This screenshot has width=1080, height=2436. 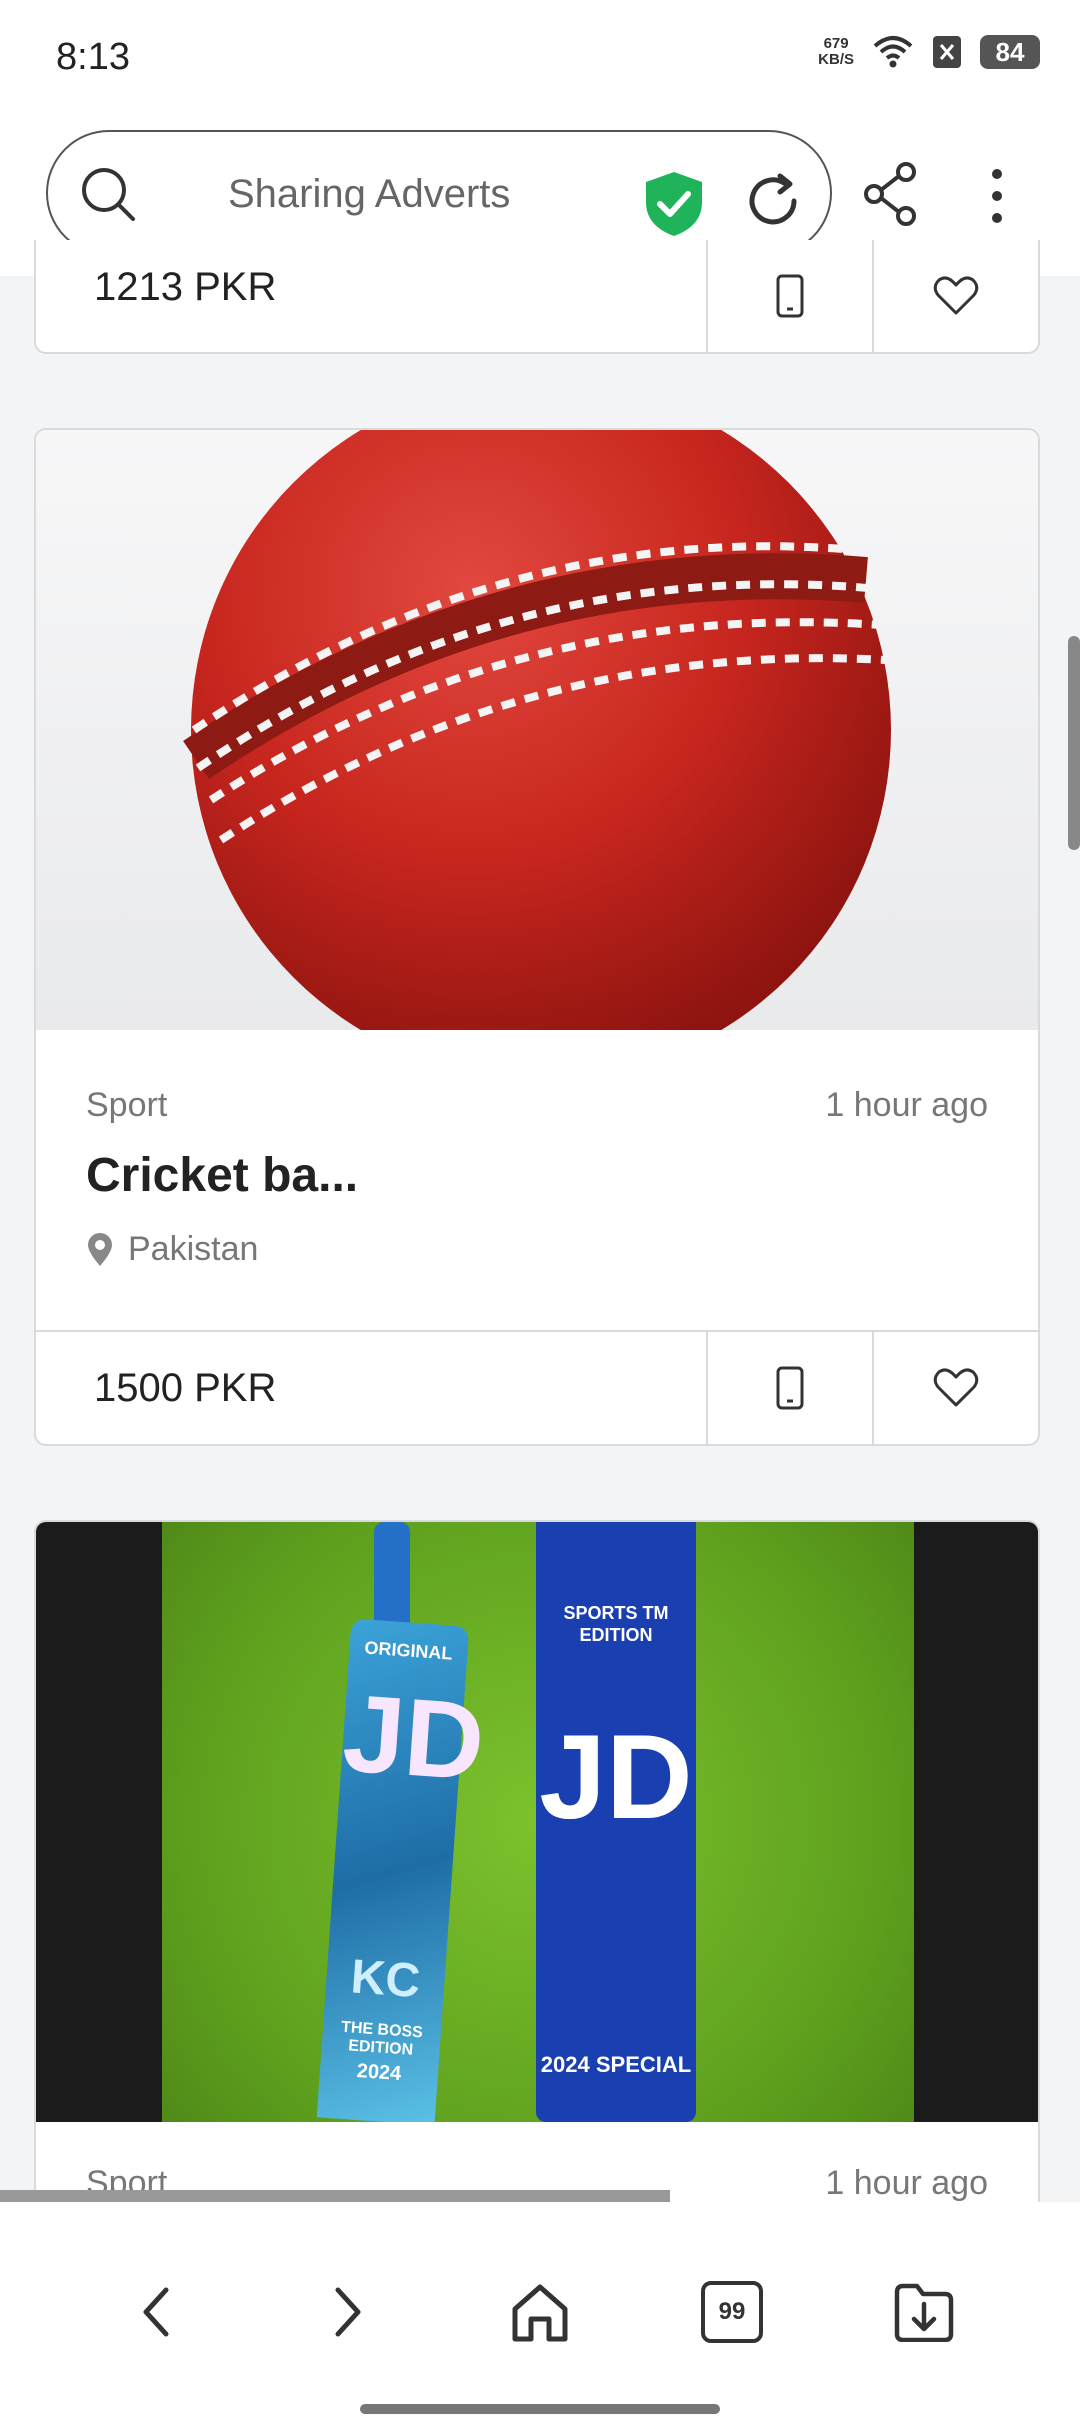 I want to click on gesture-bar, so click(x=540, y=2409).